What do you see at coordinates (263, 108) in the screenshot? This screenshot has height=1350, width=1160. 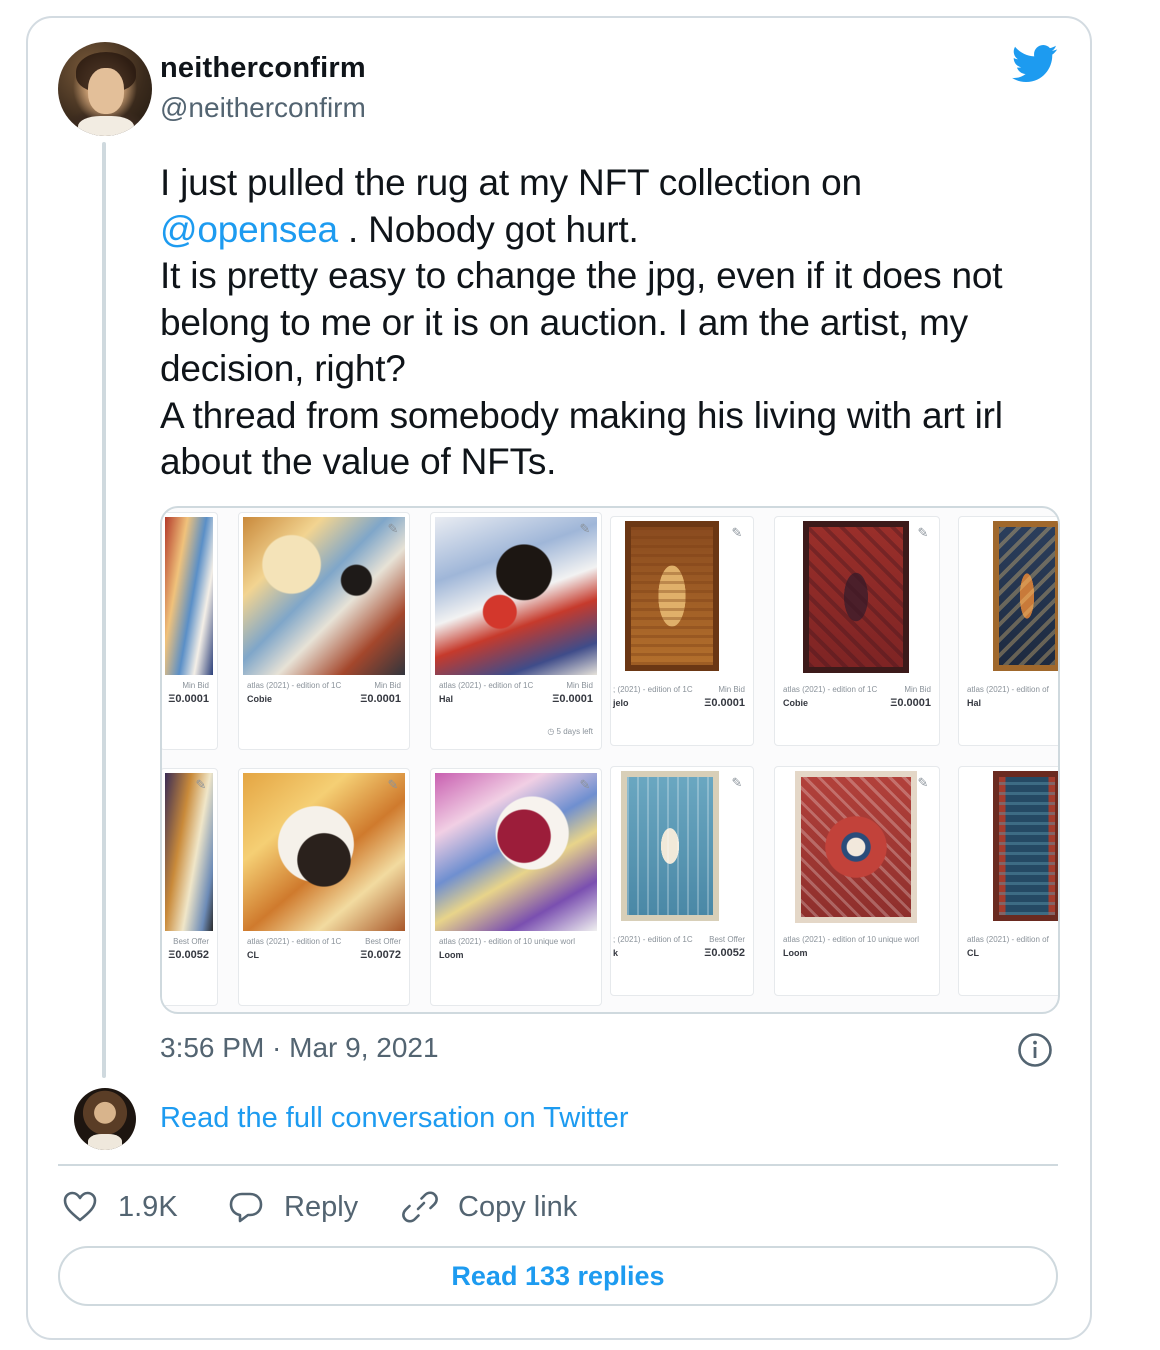 I see `author-handle: @neitherconfirm` at bounding box center [263, 108].